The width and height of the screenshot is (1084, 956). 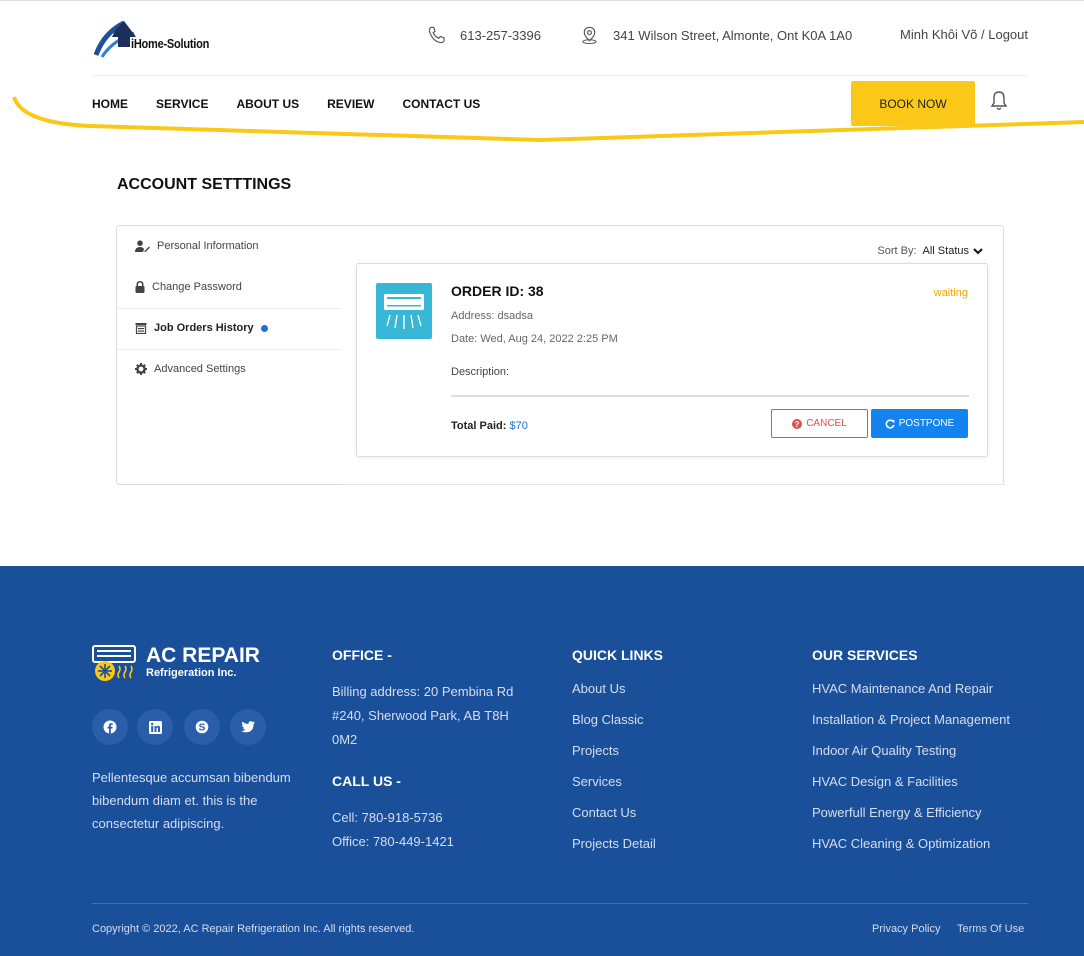 What do you see at coordinates (560, 75) in the screenshot?
I see `header-divider` at bounding box center [560, 75].